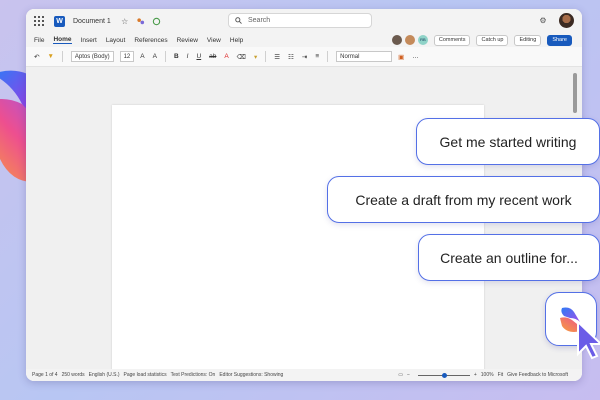 The image size is (600, 400). Describe the element at coordinates (39, 40) in the screenshot. I see `tab-file: File` at that location.